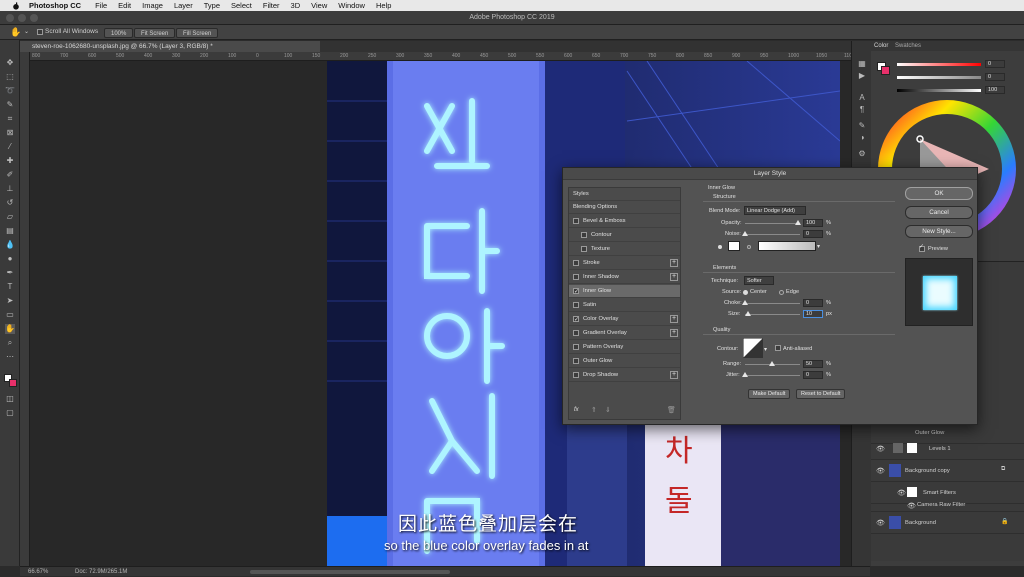 The height and width of the screenshot is (577, 1024). I want to click on glow-color-swatch, so click(734, 246).